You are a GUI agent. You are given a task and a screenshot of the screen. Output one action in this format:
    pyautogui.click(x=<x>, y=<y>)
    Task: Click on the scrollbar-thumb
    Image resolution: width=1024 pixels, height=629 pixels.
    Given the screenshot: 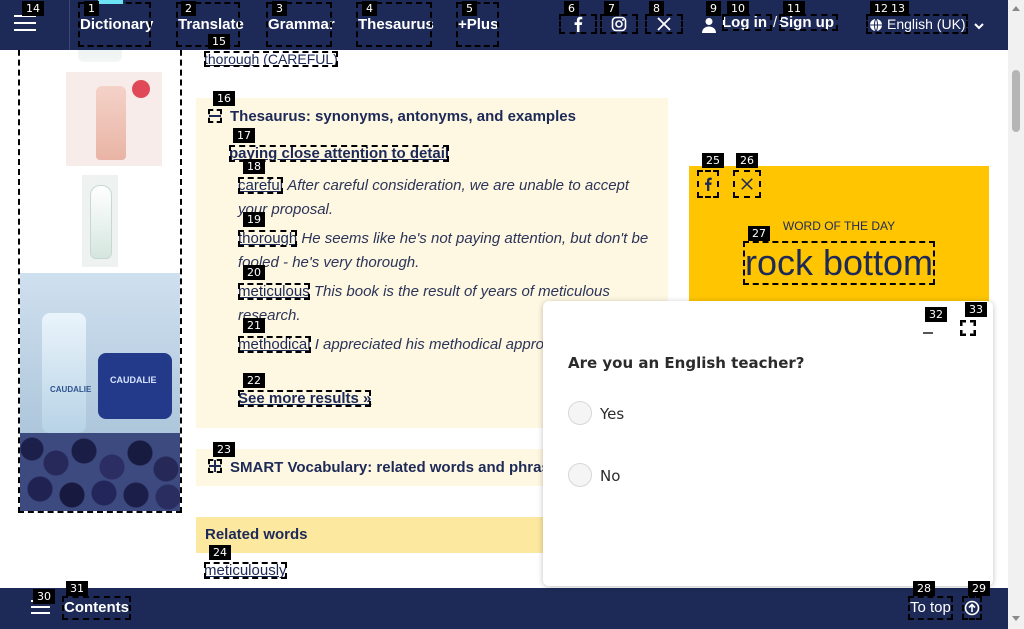 What is the action you would take?
    pyautogui.click(x=1016, y=101)
    